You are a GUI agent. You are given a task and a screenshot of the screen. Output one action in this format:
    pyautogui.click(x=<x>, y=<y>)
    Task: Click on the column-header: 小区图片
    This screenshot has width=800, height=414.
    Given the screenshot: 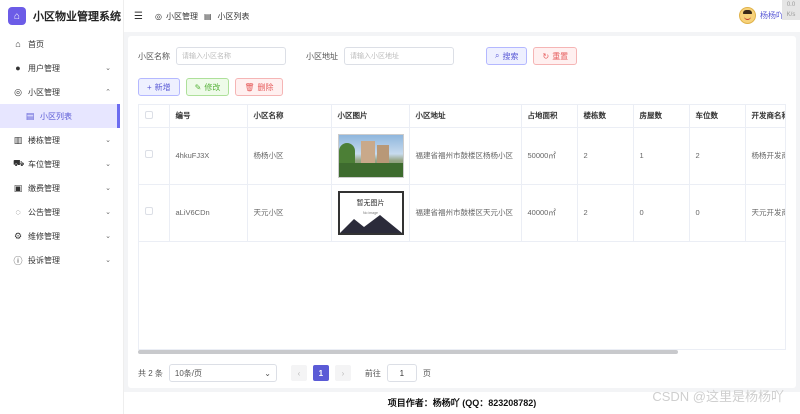 What is the action you would take?
    pyautogui.click(x=370, y=116)
    